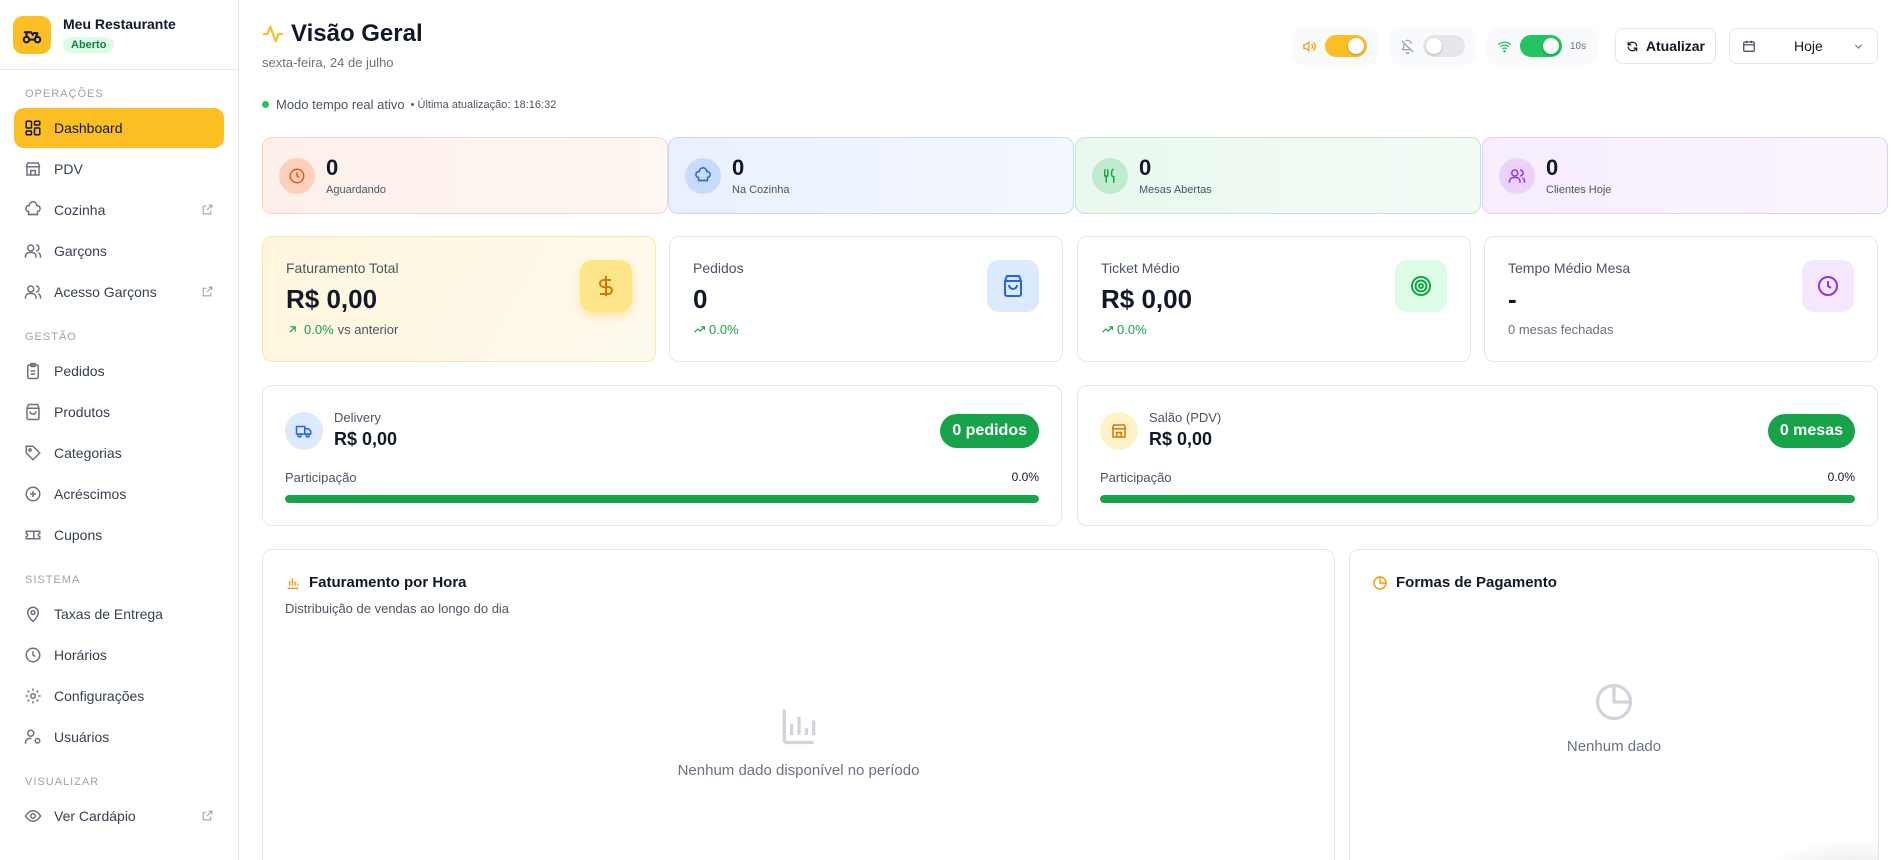 This screenshot has height=860, width=1897. What do you see at coordinates (798, 770) in the screenshot?
I see `empty-state-text: Nenhum dado disponível no período` at bounding box center [798, 770].